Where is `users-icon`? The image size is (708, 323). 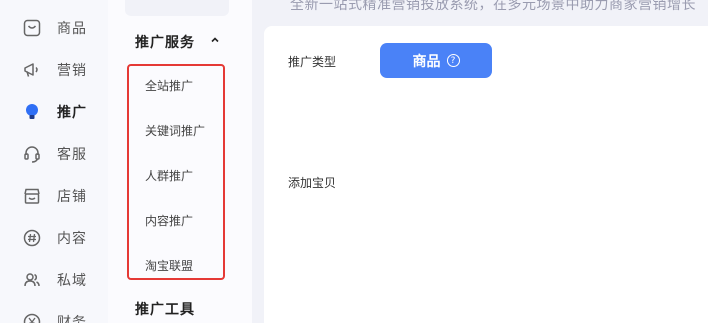
users-icon is located at coordinates (32, 280).